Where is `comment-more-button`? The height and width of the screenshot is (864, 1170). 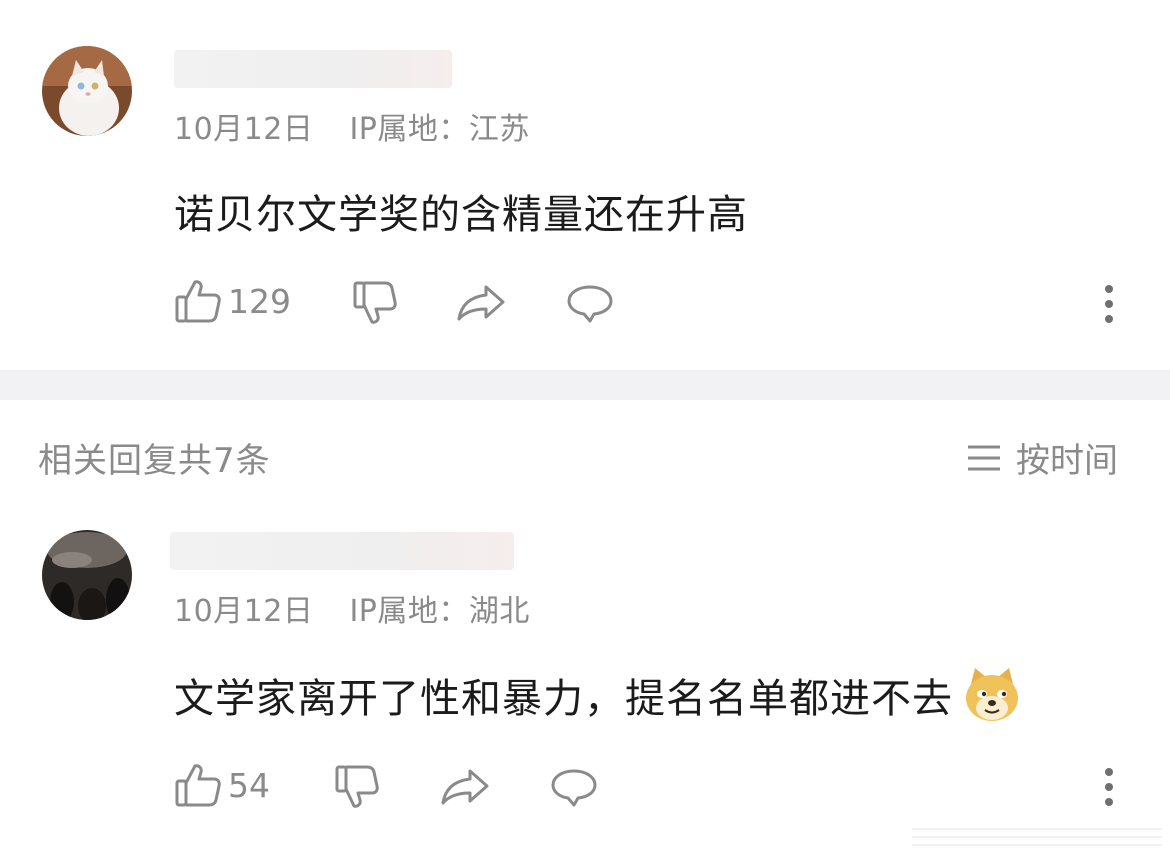 comment-more-button is located at coordinates (1109, 307).